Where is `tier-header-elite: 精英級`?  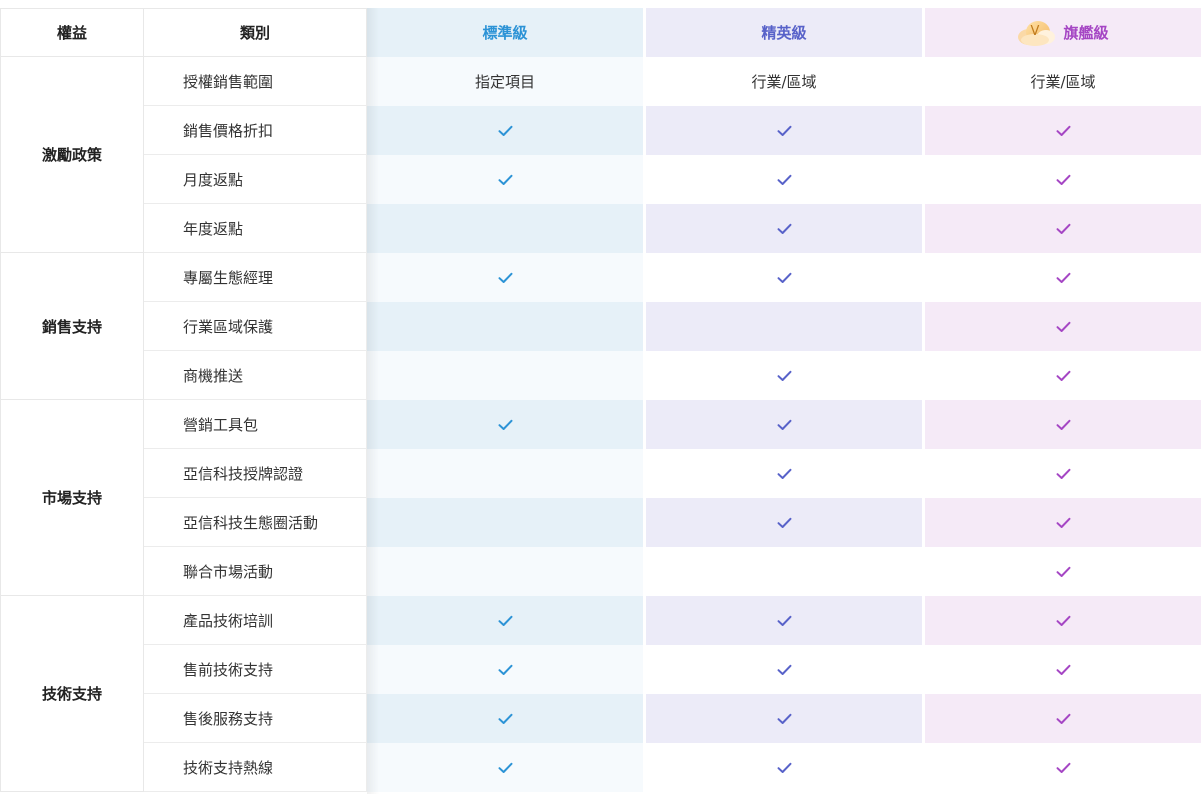 tier-header-elite: 精英級 is located at coordinates (784, 32).